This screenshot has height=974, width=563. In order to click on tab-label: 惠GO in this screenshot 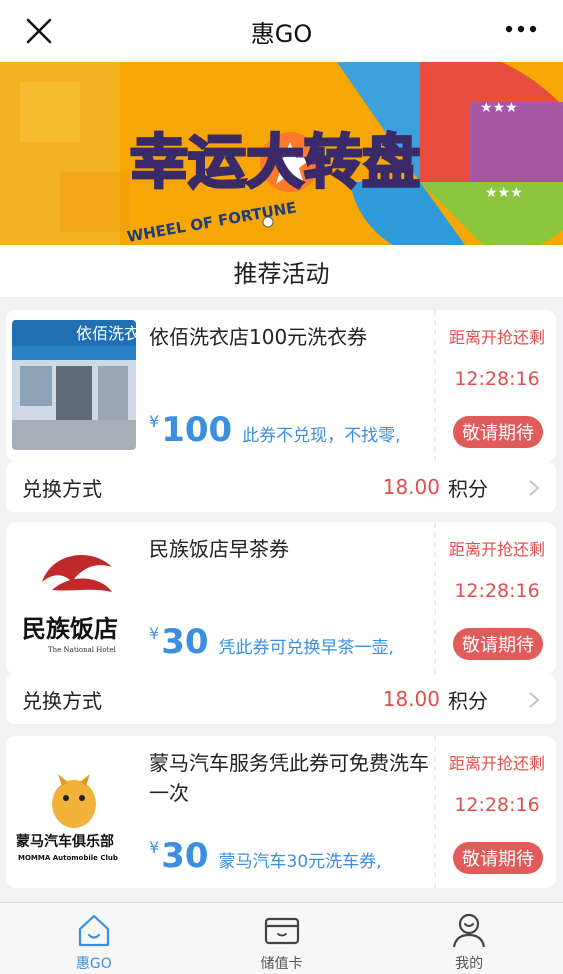, I will do `click(93, 964)`.